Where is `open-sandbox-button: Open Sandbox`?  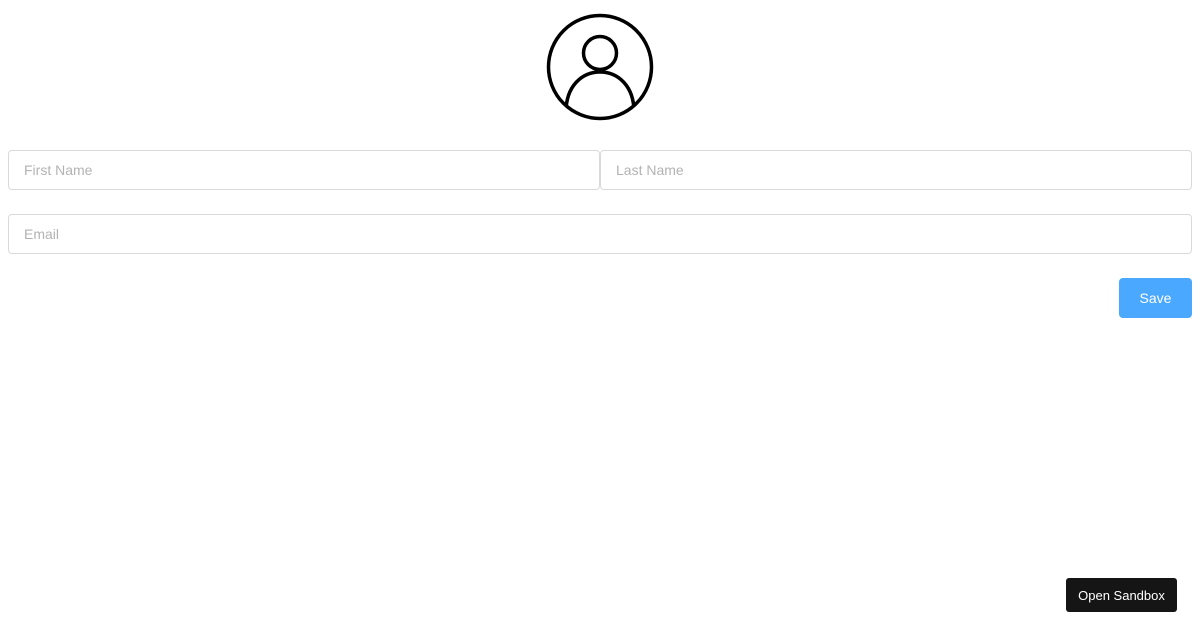
open-sandbox-button: Open Sandbox is located at coordinates (1121, 595).